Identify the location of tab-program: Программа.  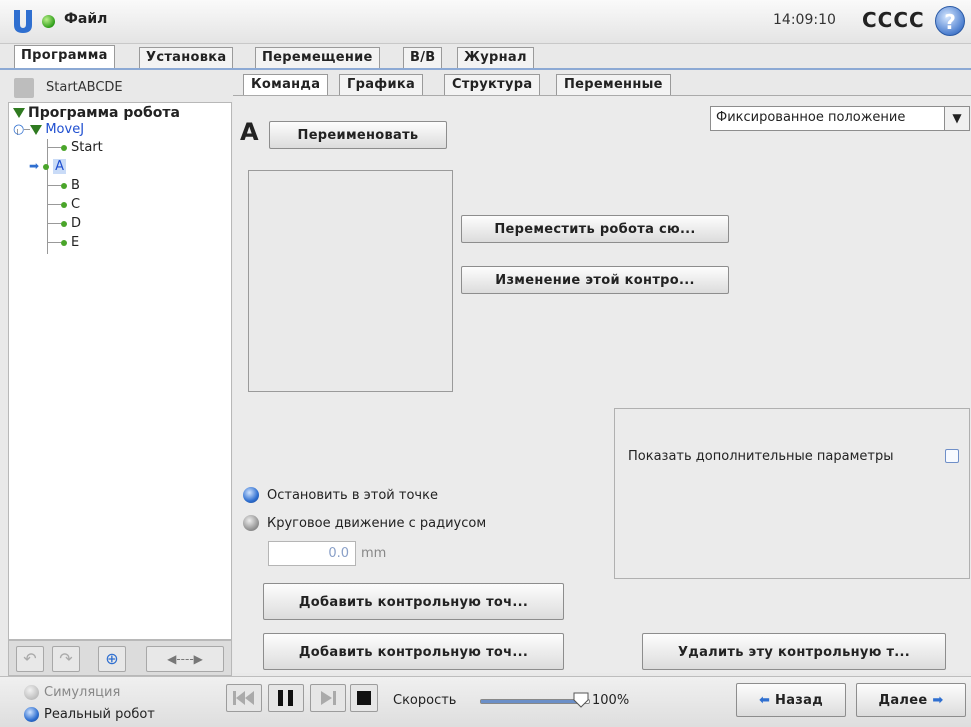
(64, 56).